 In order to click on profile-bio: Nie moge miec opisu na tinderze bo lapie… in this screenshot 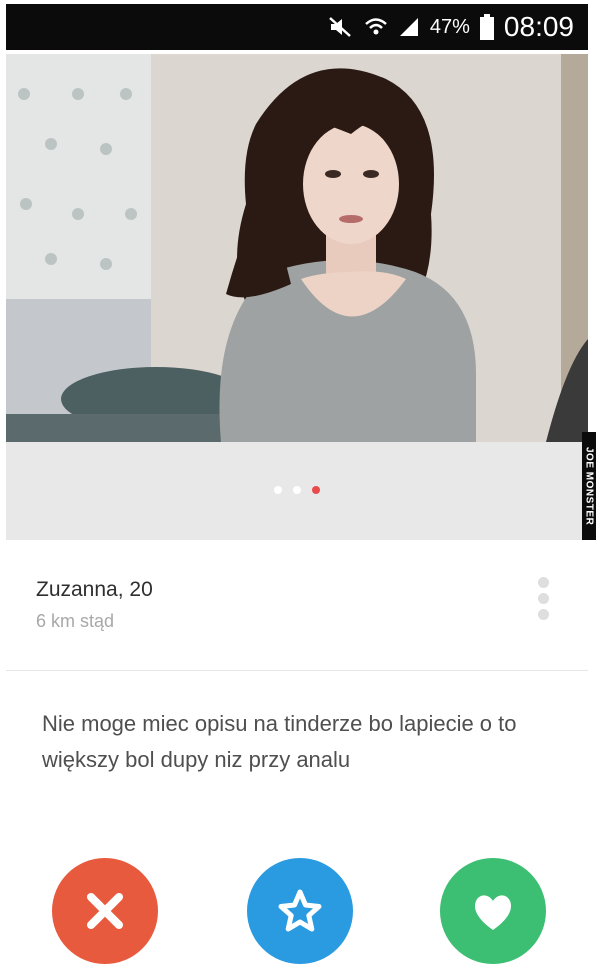, I will do `click(279, 741)`.